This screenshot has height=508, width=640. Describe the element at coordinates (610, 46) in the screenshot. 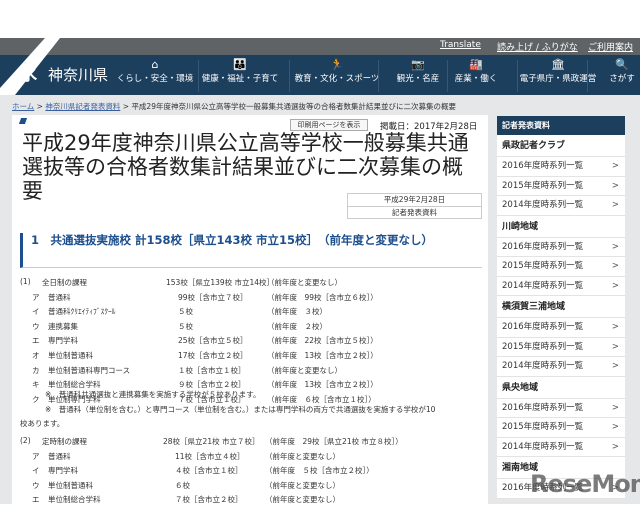

I see `guide-link: ご利用案内` at that location.